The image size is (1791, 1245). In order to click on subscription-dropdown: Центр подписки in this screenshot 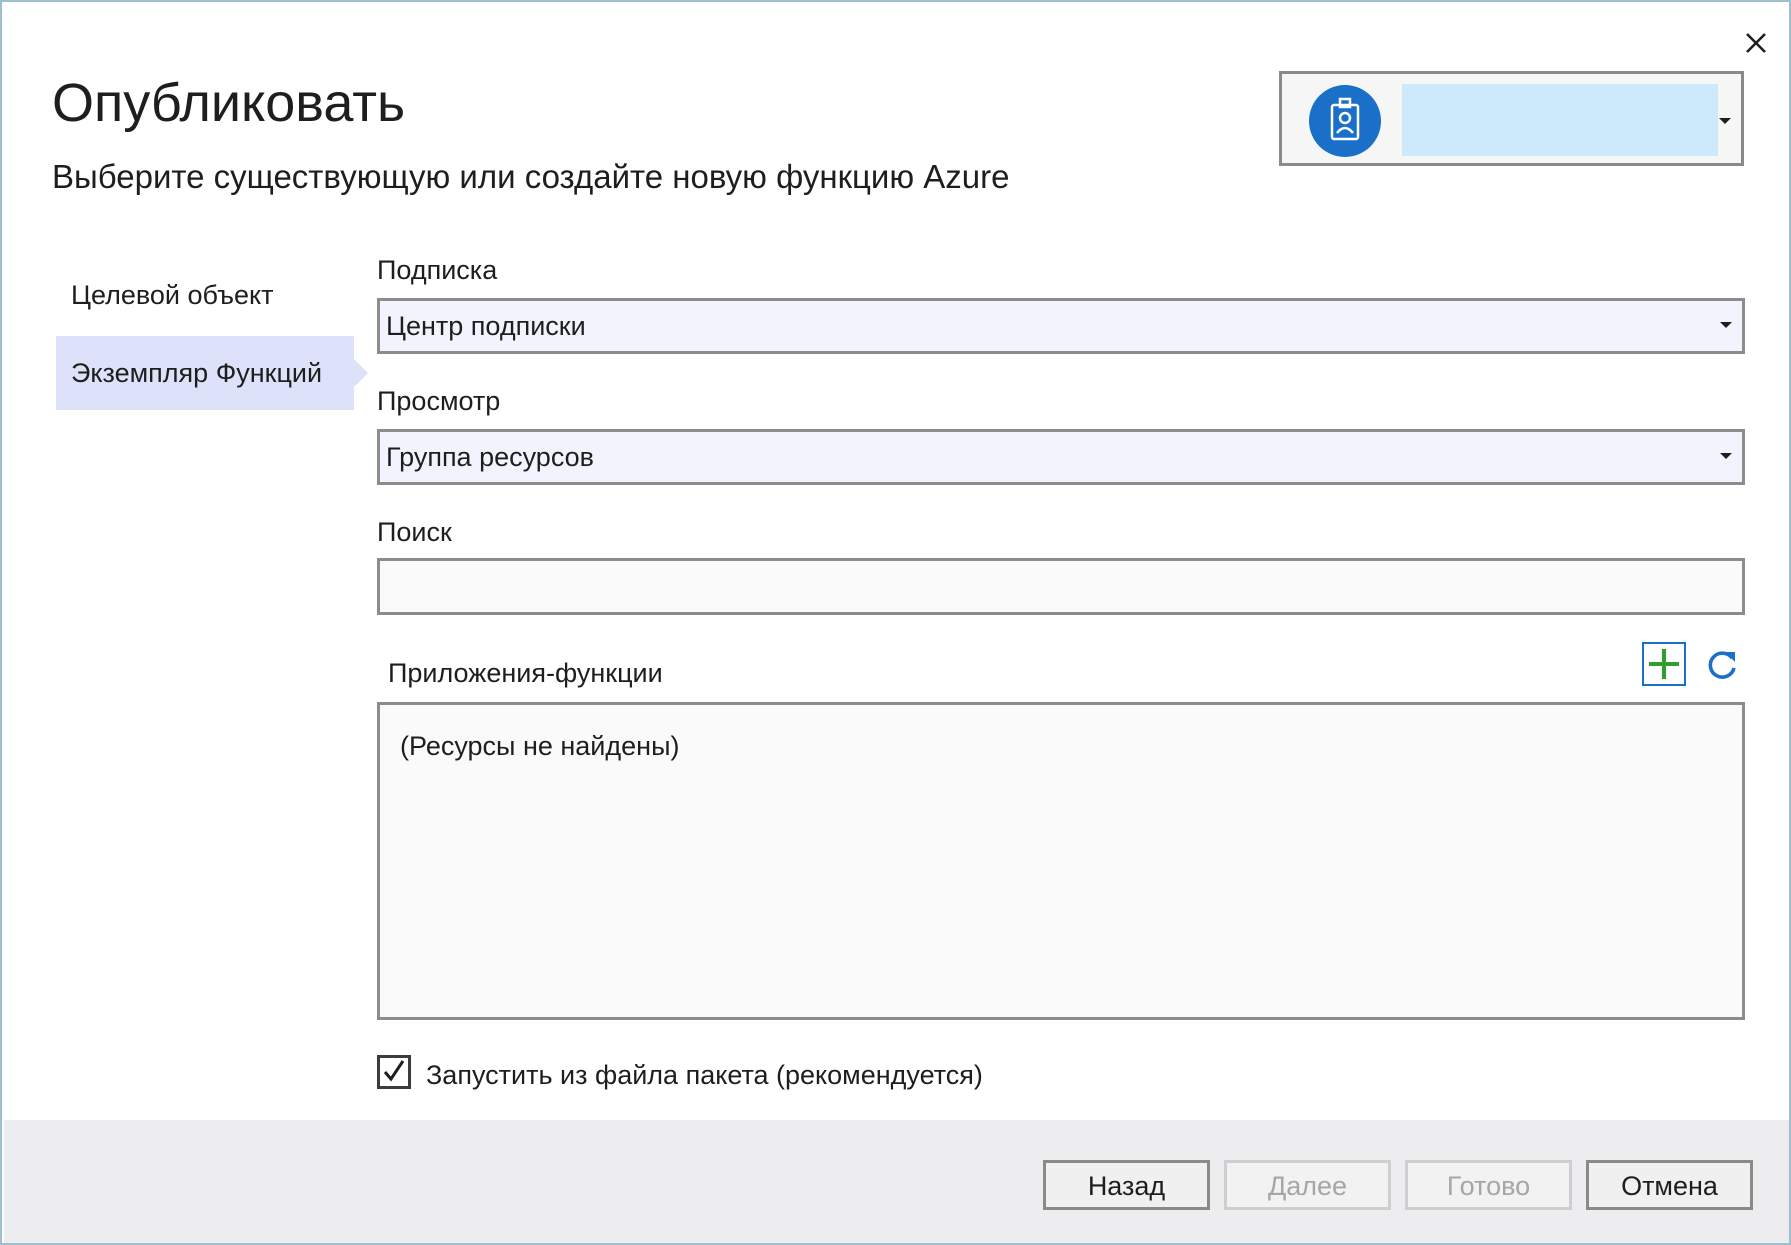, I will do `click(1061, 326)`.